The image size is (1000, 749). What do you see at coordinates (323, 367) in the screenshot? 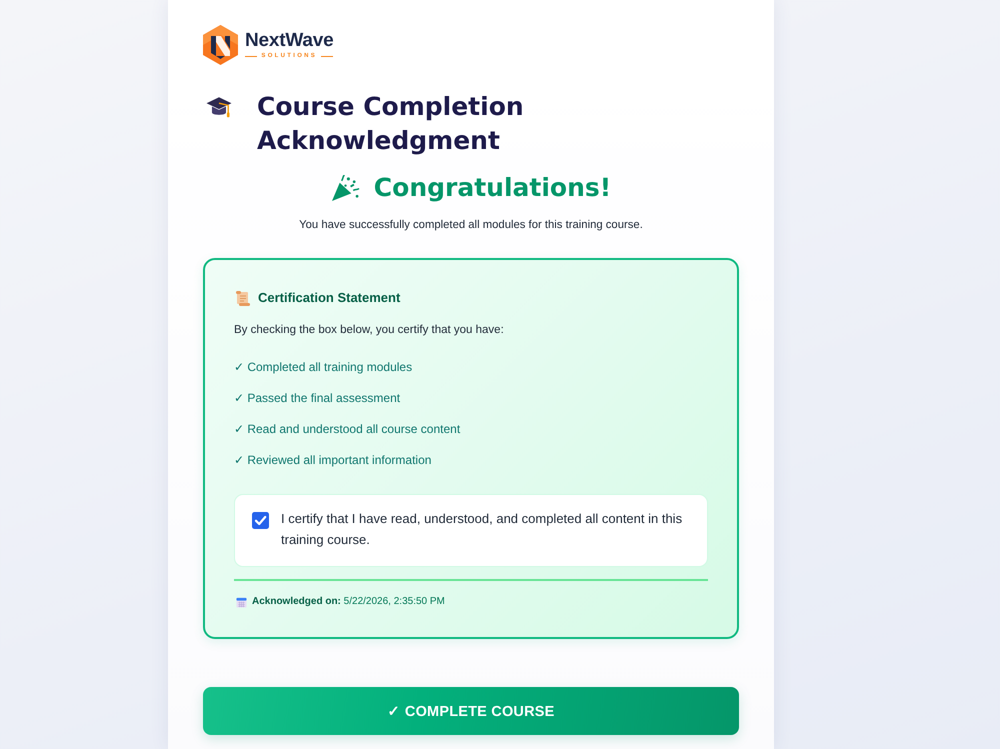
I see `checklist-item: ✓ Completed all training modules` at bounding box center [323, 367].